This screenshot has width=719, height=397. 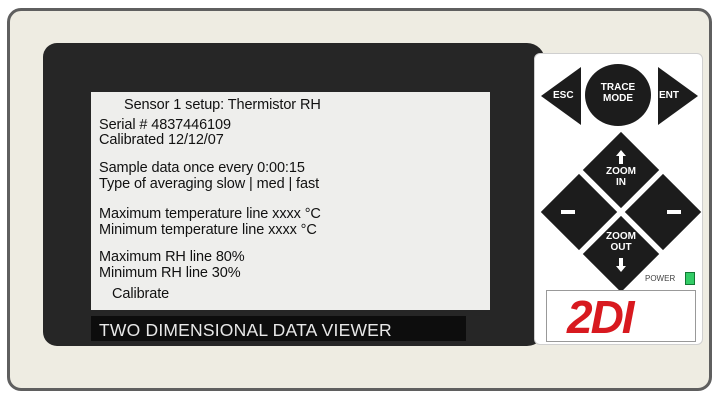 I want to click on trace-mode-label: TRACE MODE, so click(x=618, y=93).